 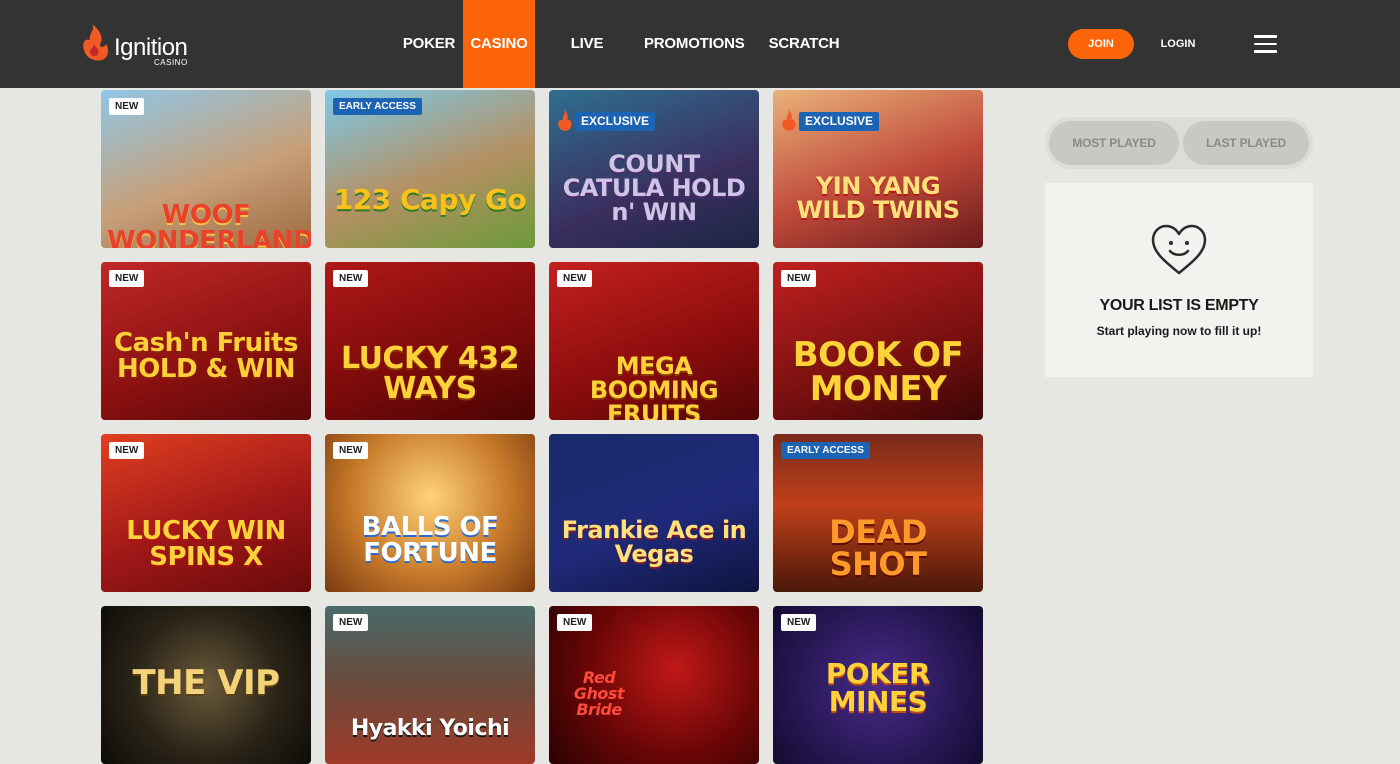 I want to click on game-title: THE VIP, so click(x=206, y=683).